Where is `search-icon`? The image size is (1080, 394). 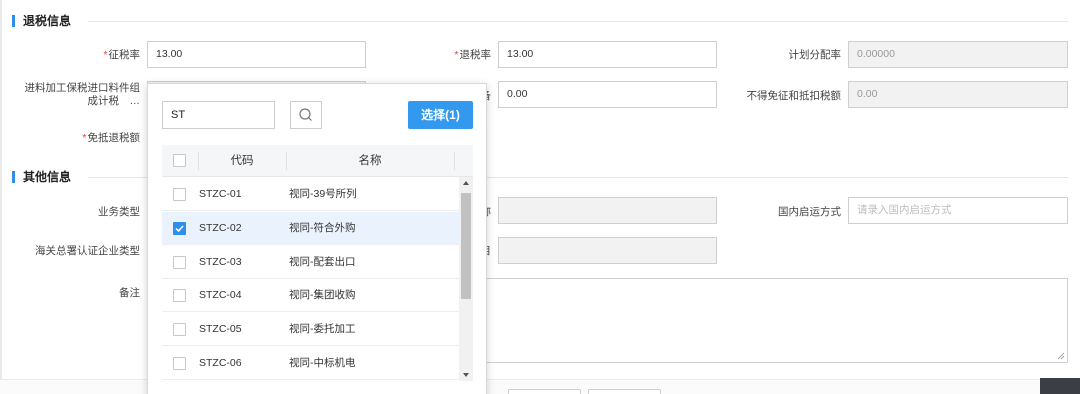
search-icon is located at coordinates (305, 114).